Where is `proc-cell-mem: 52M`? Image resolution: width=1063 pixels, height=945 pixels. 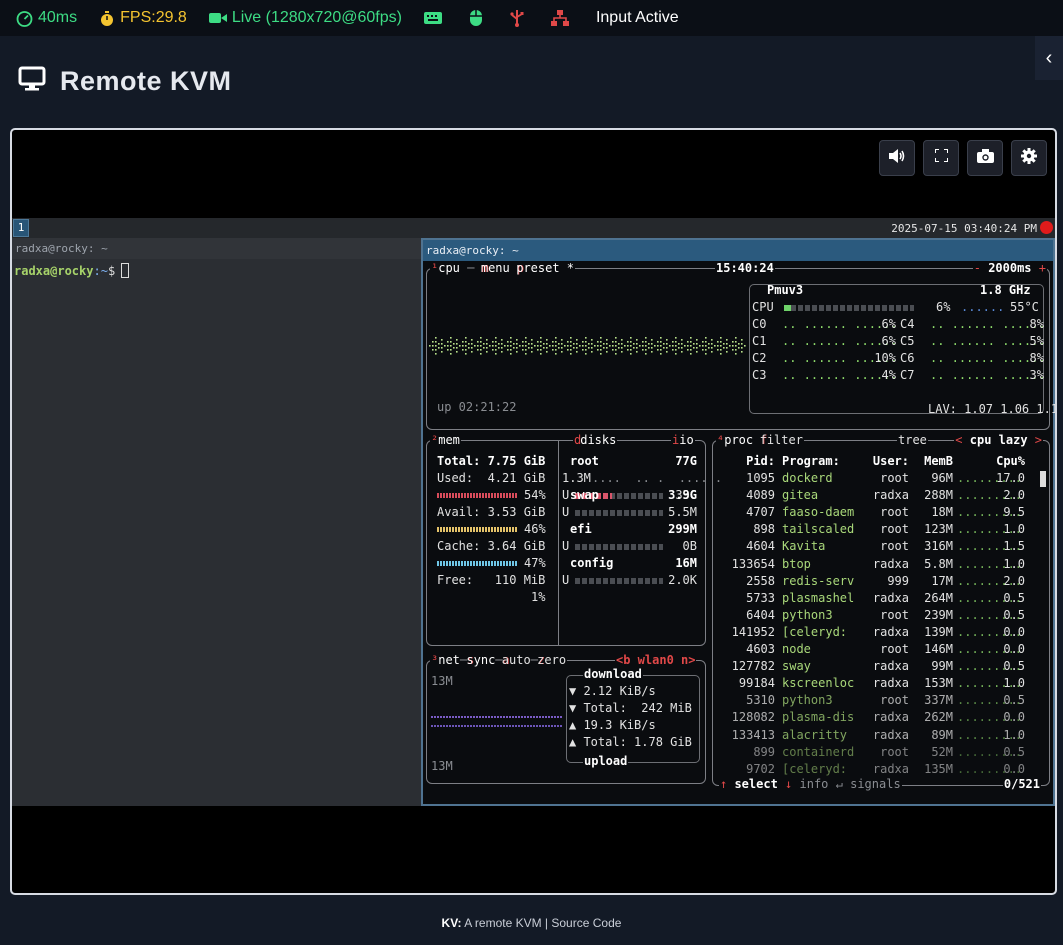
proc-cell-mem: 52M is located at coordinates (942, 751).